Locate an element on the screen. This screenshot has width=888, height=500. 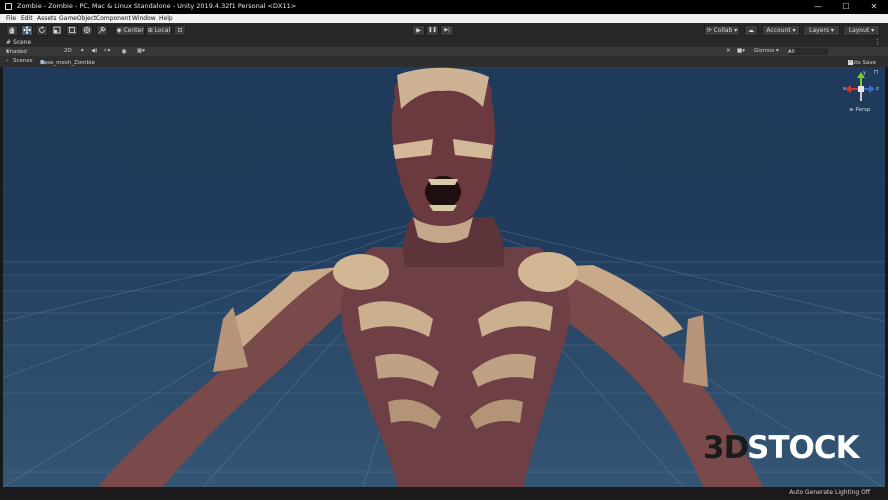
scene-tab-icon: # is located at coordinates (9, 42).